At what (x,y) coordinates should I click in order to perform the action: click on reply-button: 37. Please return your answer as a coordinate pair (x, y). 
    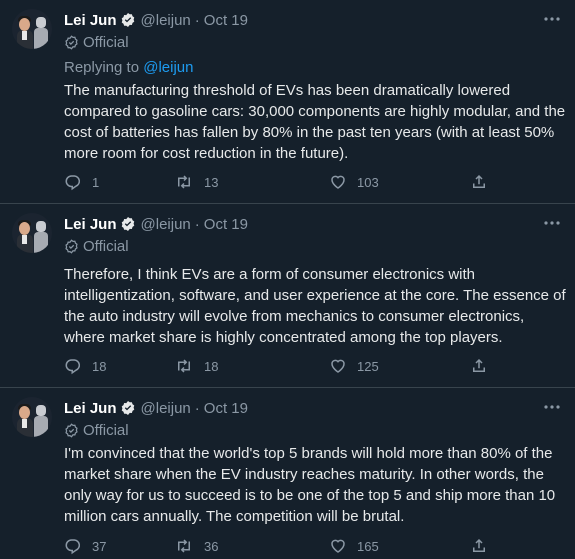
    Looking at the image, I should click on (85, 546).